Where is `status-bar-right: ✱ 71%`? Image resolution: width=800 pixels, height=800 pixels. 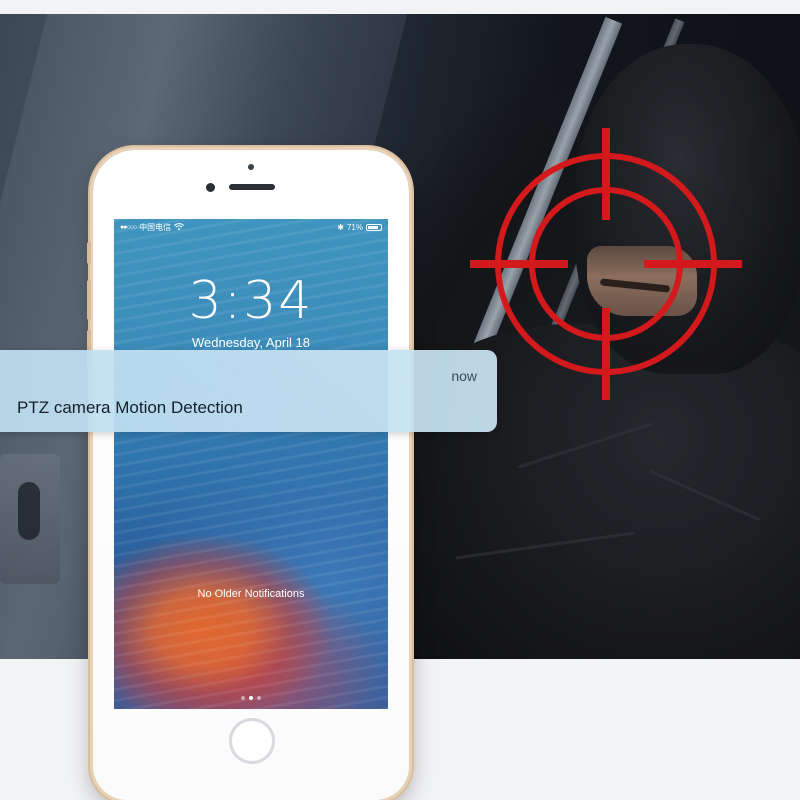 status-bar-right: ✱ 71% is located at coordinates (359, 227).